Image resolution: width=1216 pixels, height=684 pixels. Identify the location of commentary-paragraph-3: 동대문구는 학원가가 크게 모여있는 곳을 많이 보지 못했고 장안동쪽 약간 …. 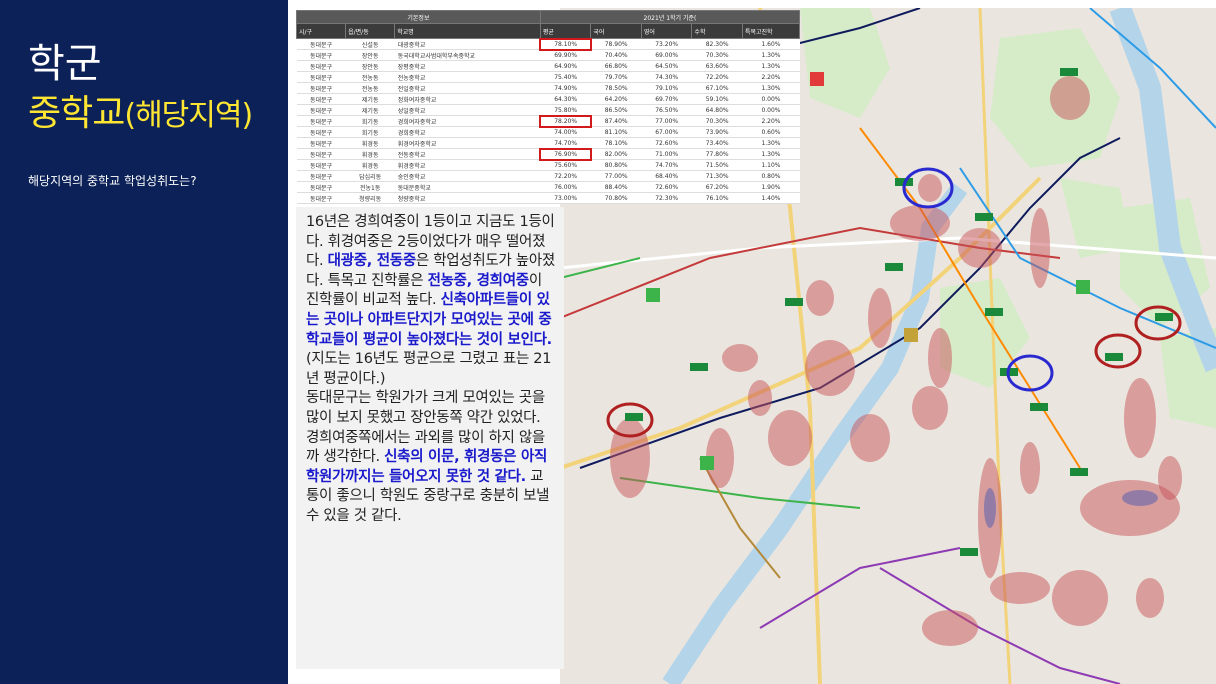
(431, 457).